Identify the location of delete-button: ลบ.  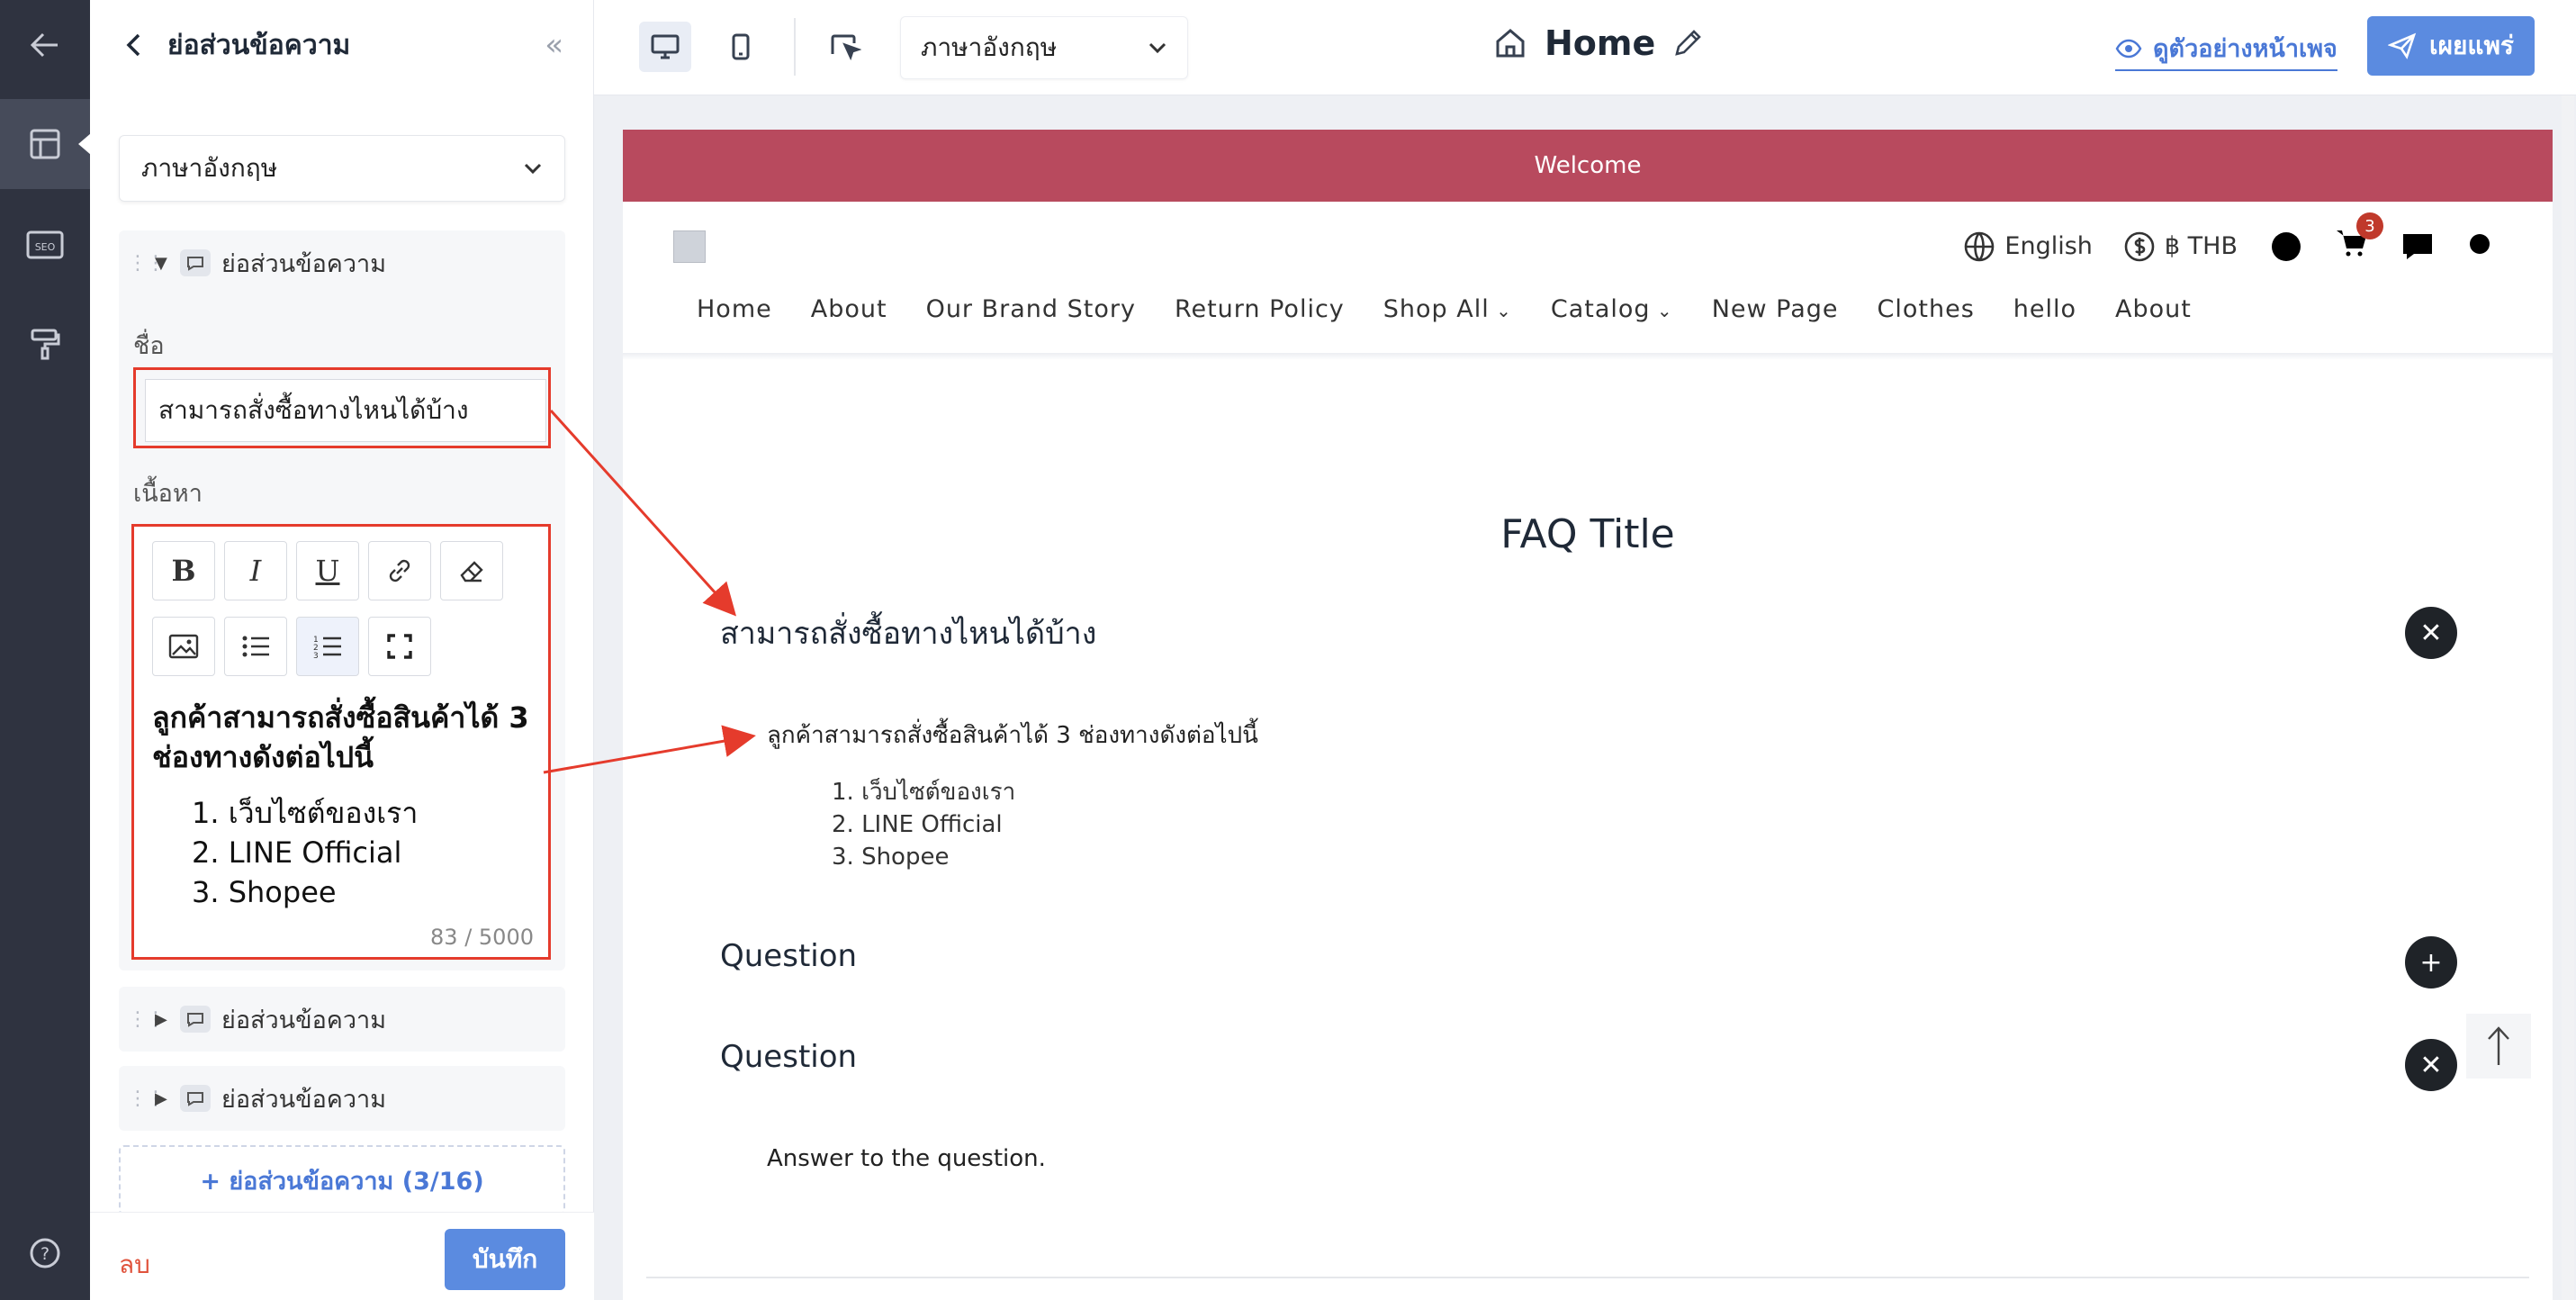
(134, 1265).